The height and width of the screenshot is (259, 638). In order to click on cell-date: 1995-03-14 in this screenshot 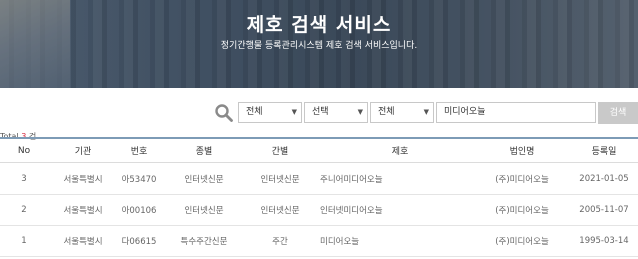, I will do `click(604, 241)`.